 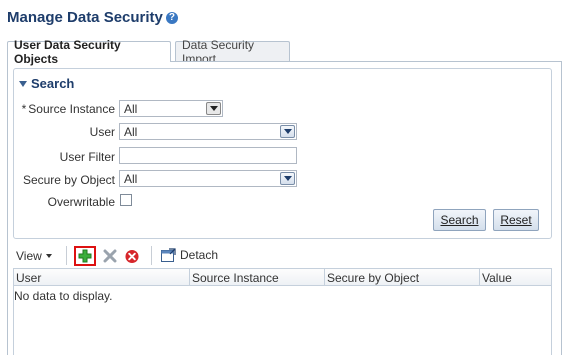 I want to click on user-value: All, so click(x=131, y=131).